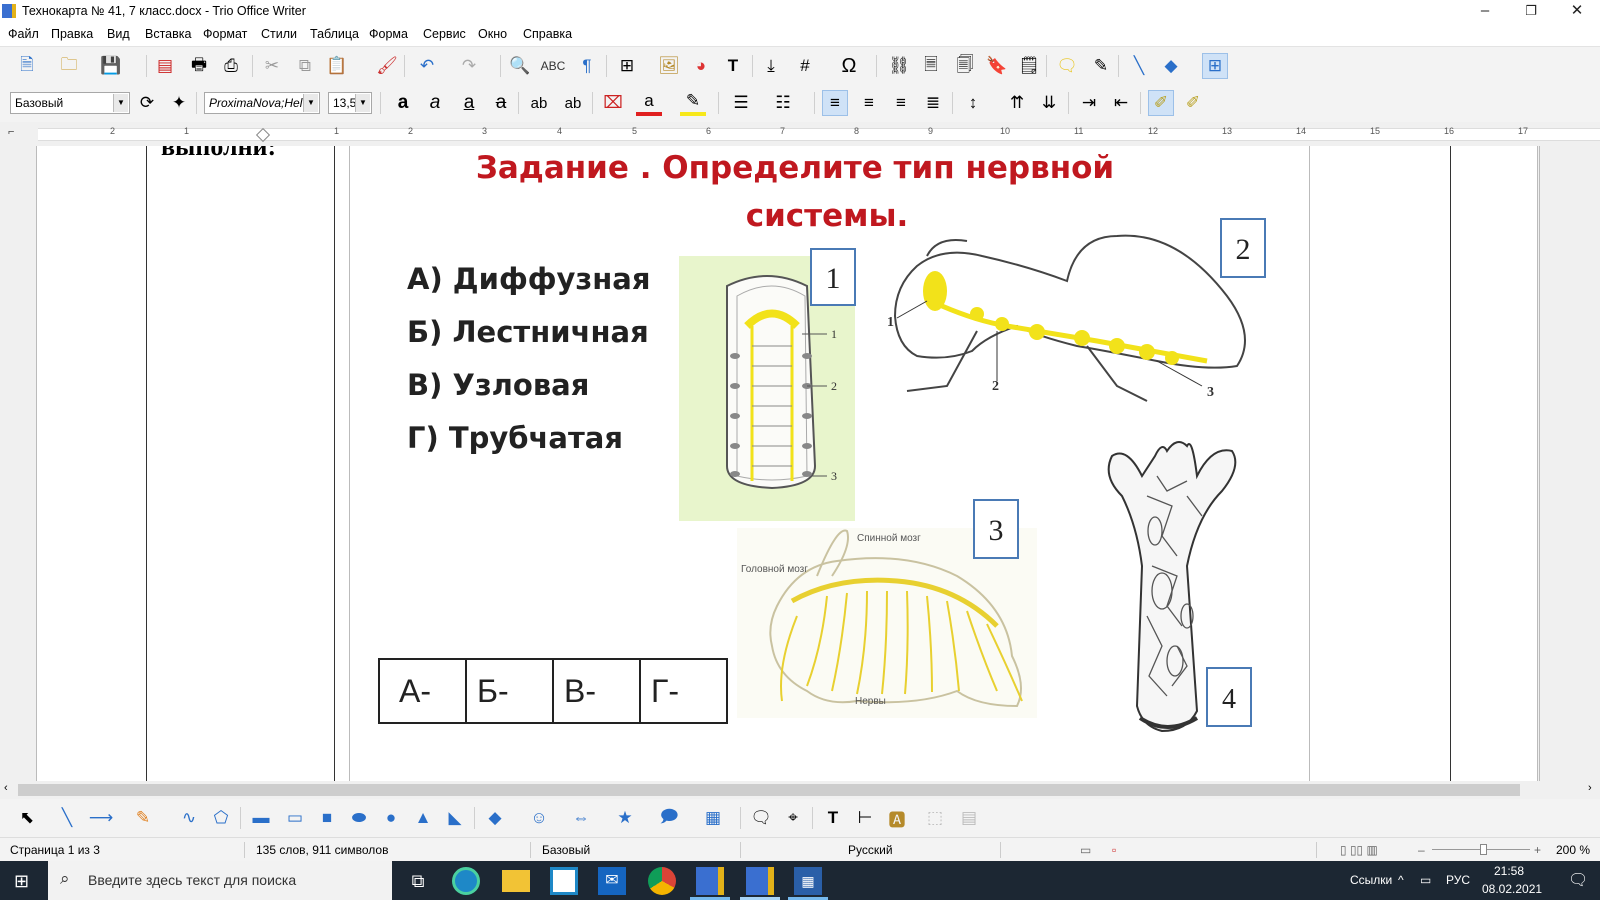 Image resolution: width=1600 pixels, height=900 pixels. Describe the element at coordinates (1578, 880) in the screenshot. I see `notifications-icon: 🗨` at that location.